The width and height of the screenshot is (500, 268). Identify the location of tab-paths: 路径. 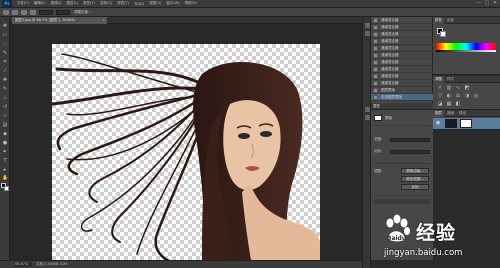
(462, 113).